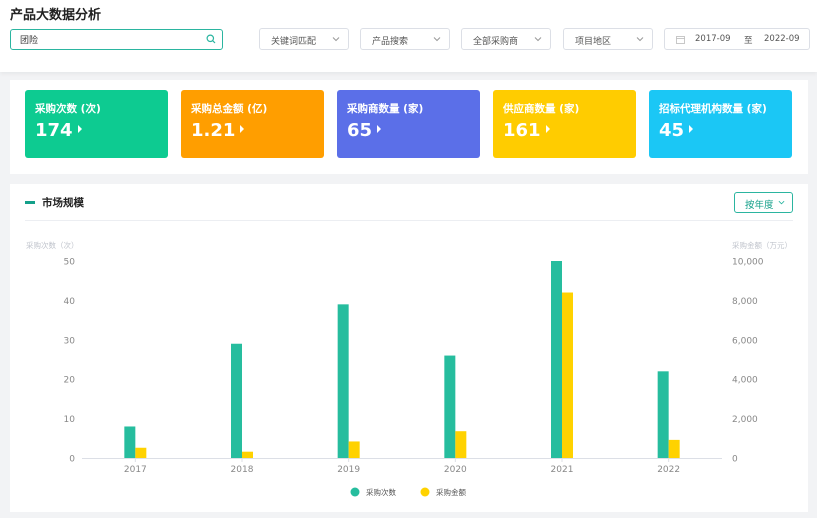  Describe the element at coordinates (242, 470) in the screenshot. I see `x-tick-label: 2018` at that location.